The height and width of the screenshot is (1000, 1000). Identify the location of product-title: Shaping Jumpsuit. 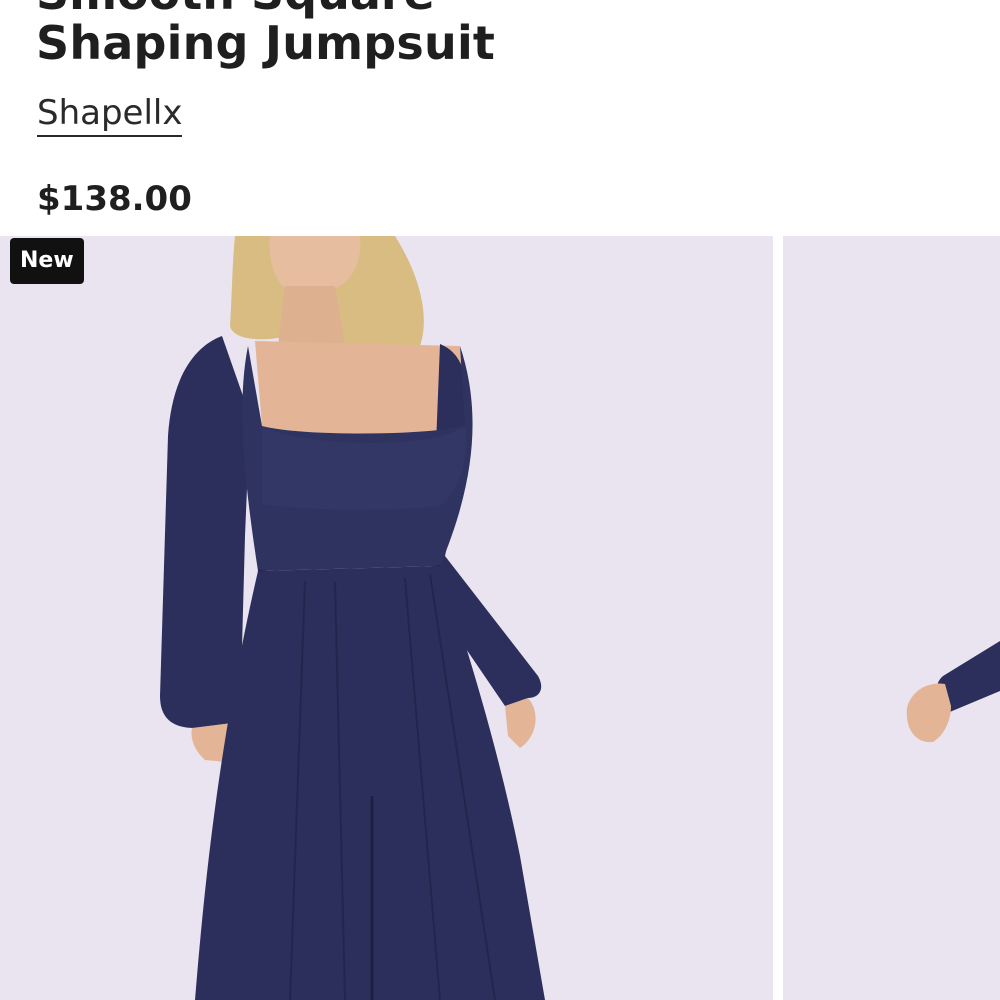
(266, 43).